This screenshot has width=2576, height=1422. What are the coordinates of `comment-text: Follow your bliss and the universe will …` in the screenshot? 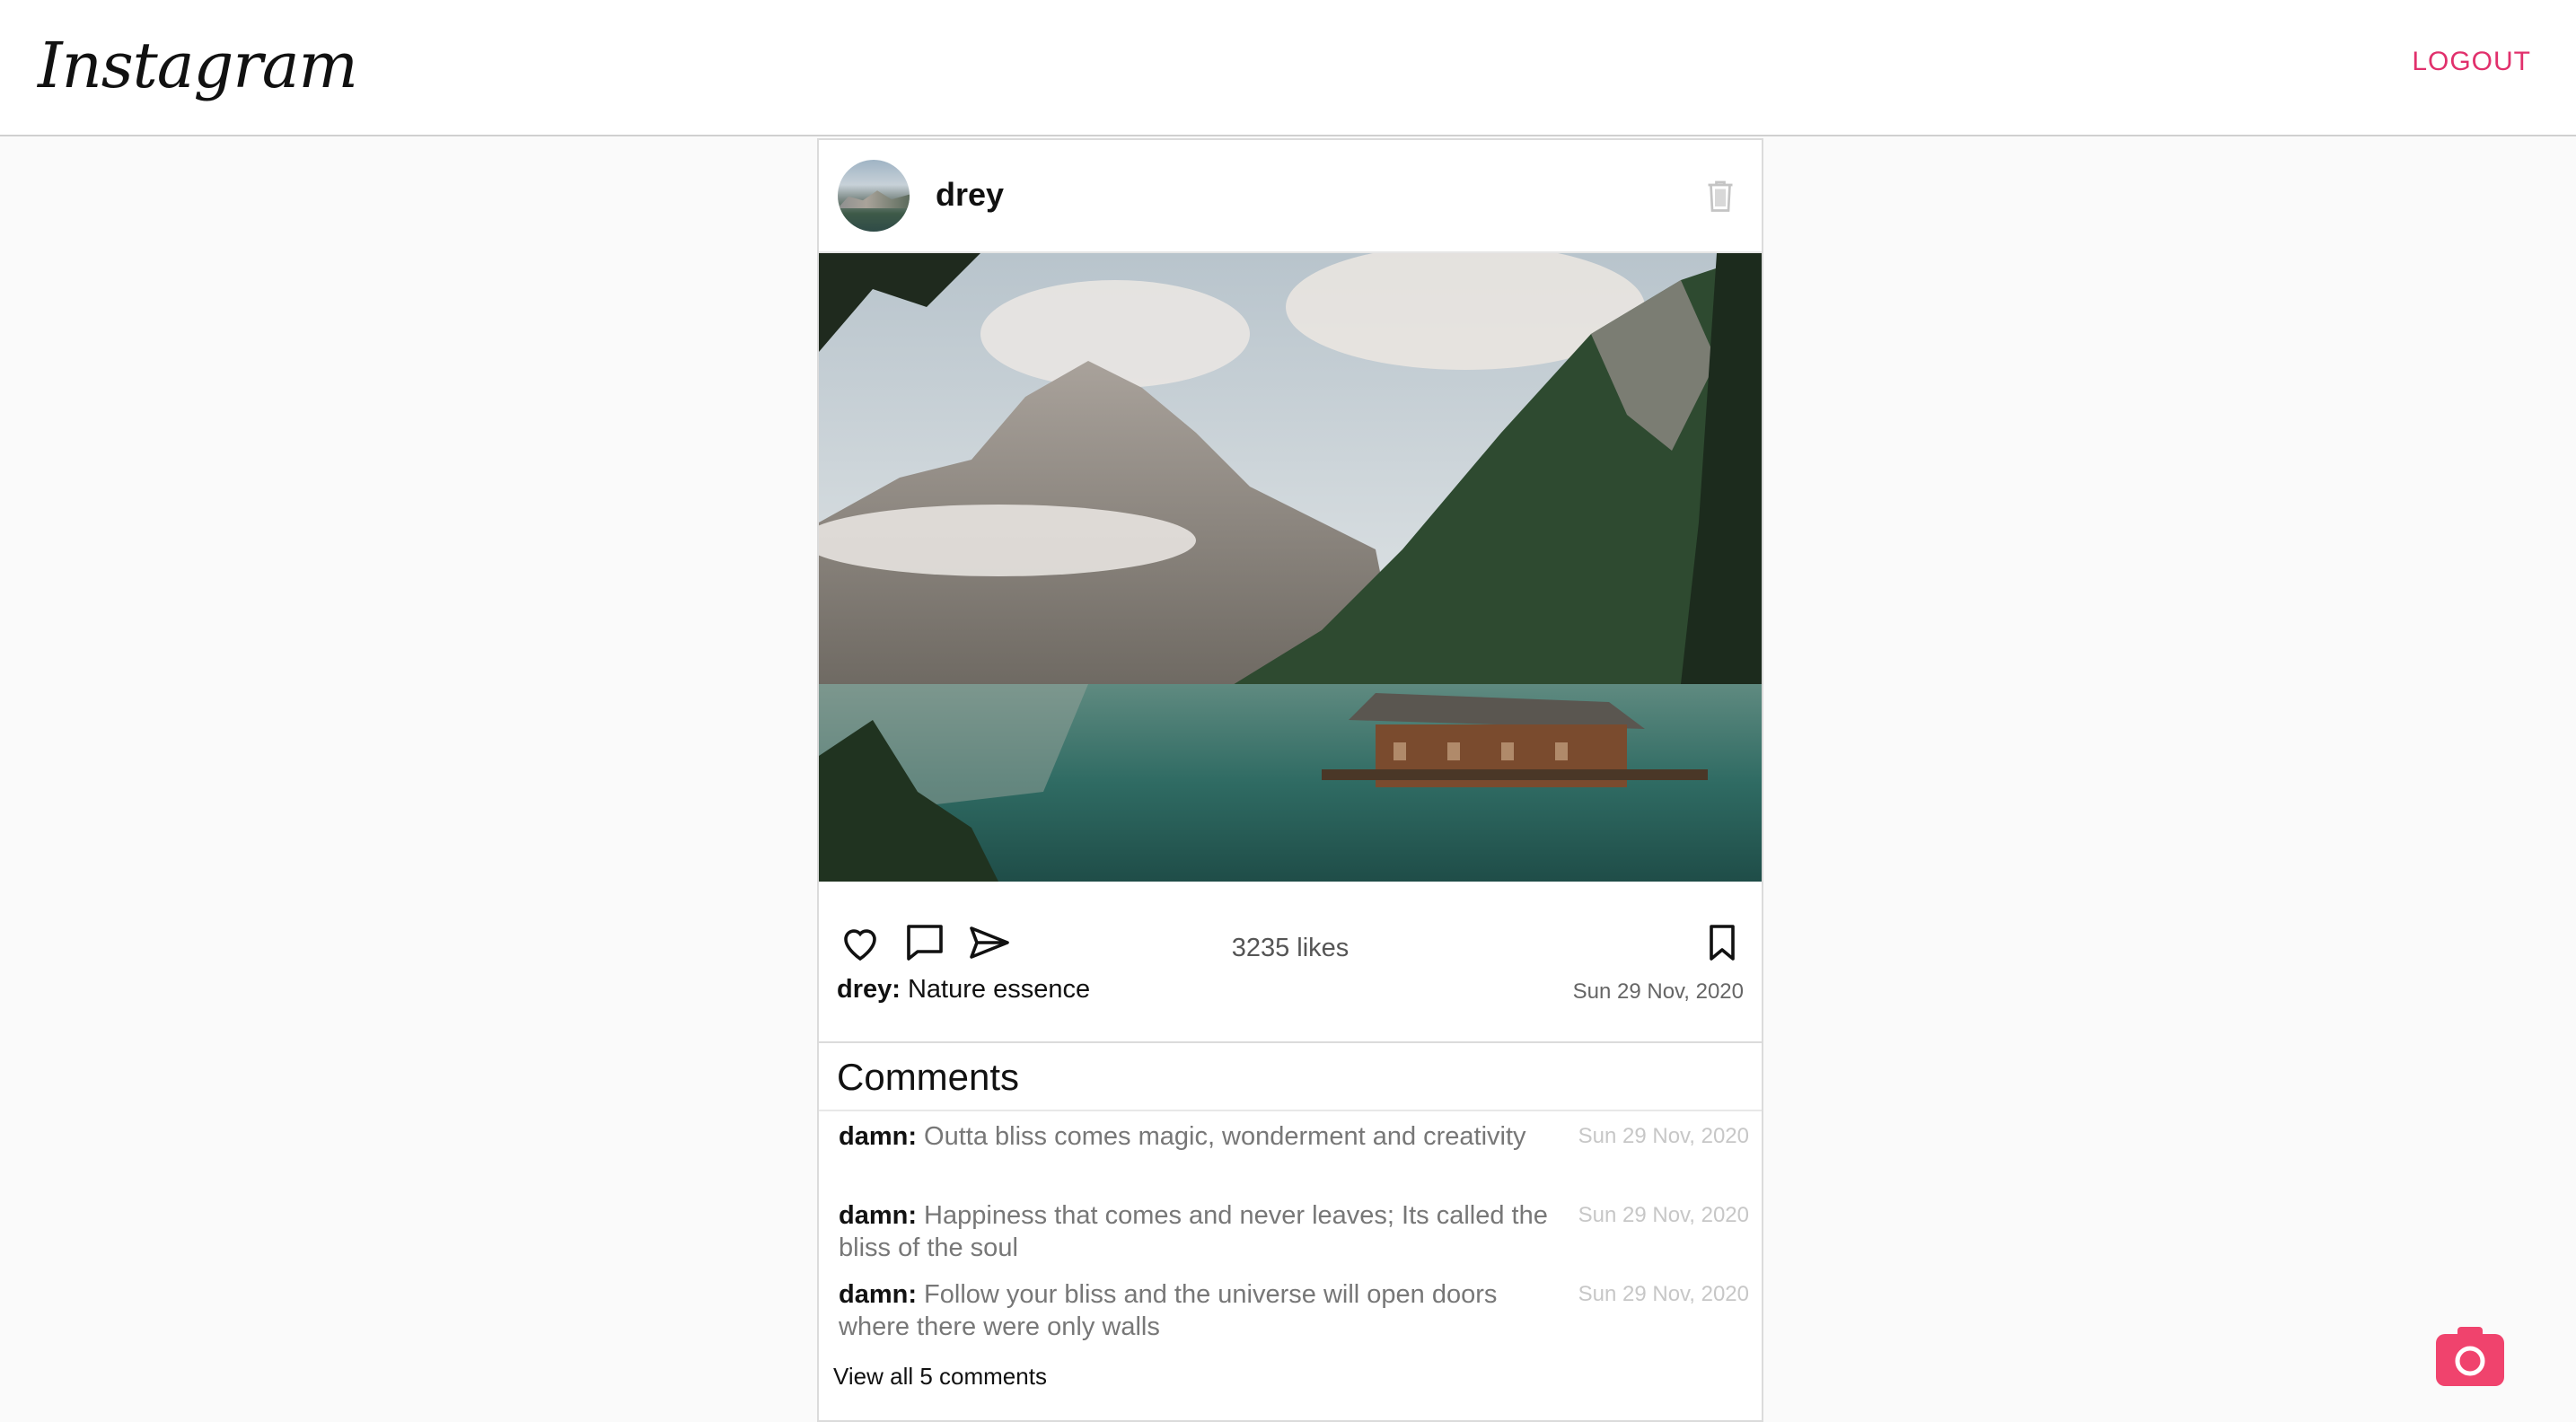 It's located at (1168, 1310).